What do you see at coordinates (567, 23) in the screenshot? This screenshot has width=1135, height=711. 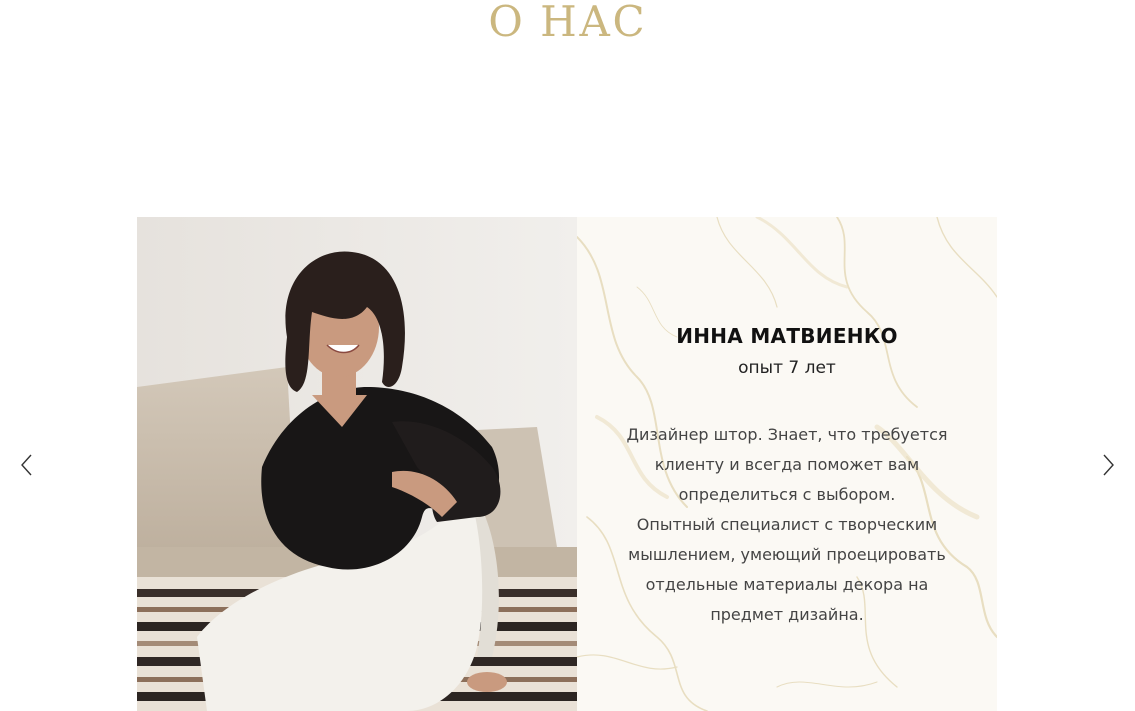 I see `section-title: О НАС` at bounding box center [567, 23].